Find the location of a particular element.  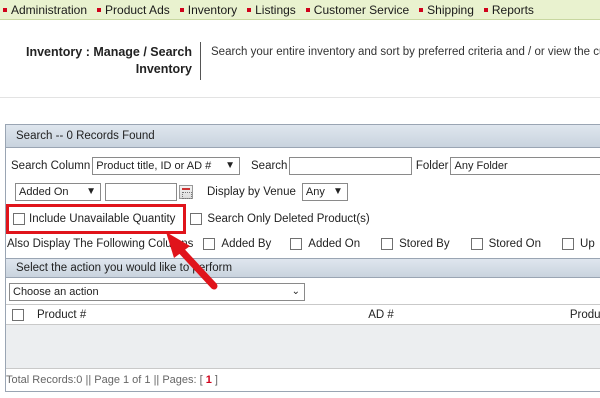

select-all-checkbox is located at coordinates (18, 314).